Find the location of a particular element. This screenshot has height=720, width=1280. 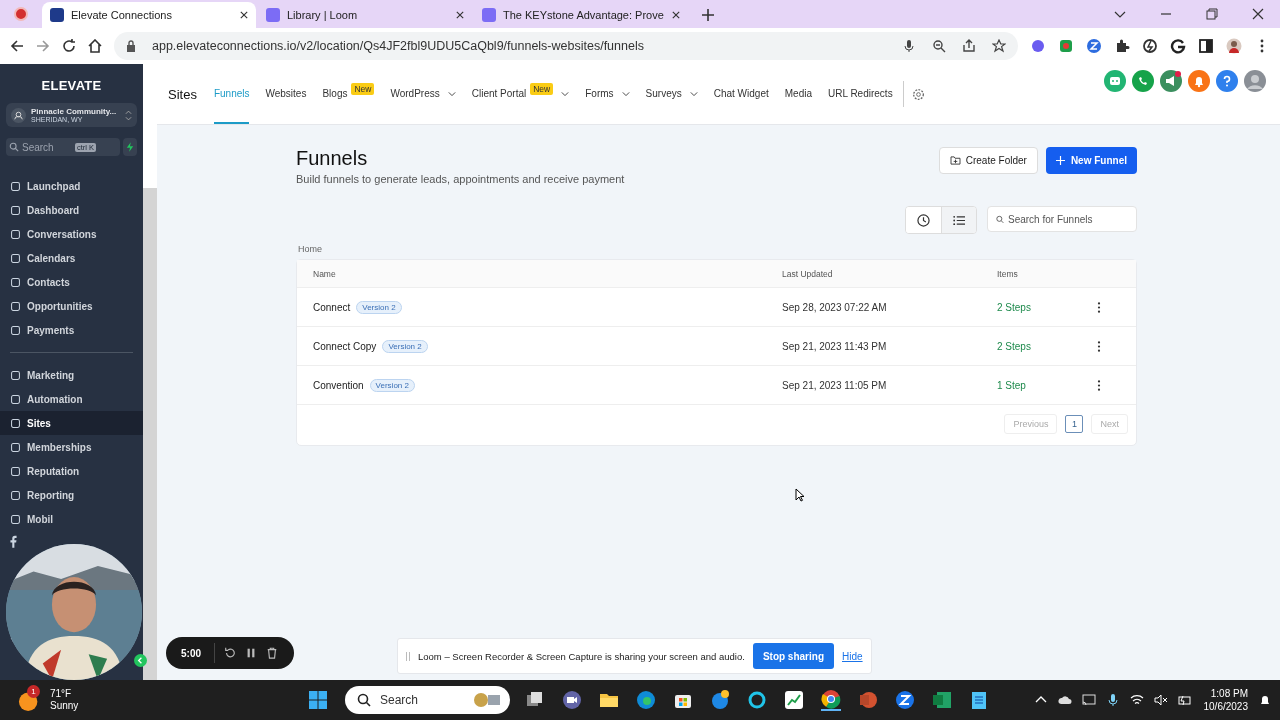

nav-tab: Media is located at coordinates (798, 94).